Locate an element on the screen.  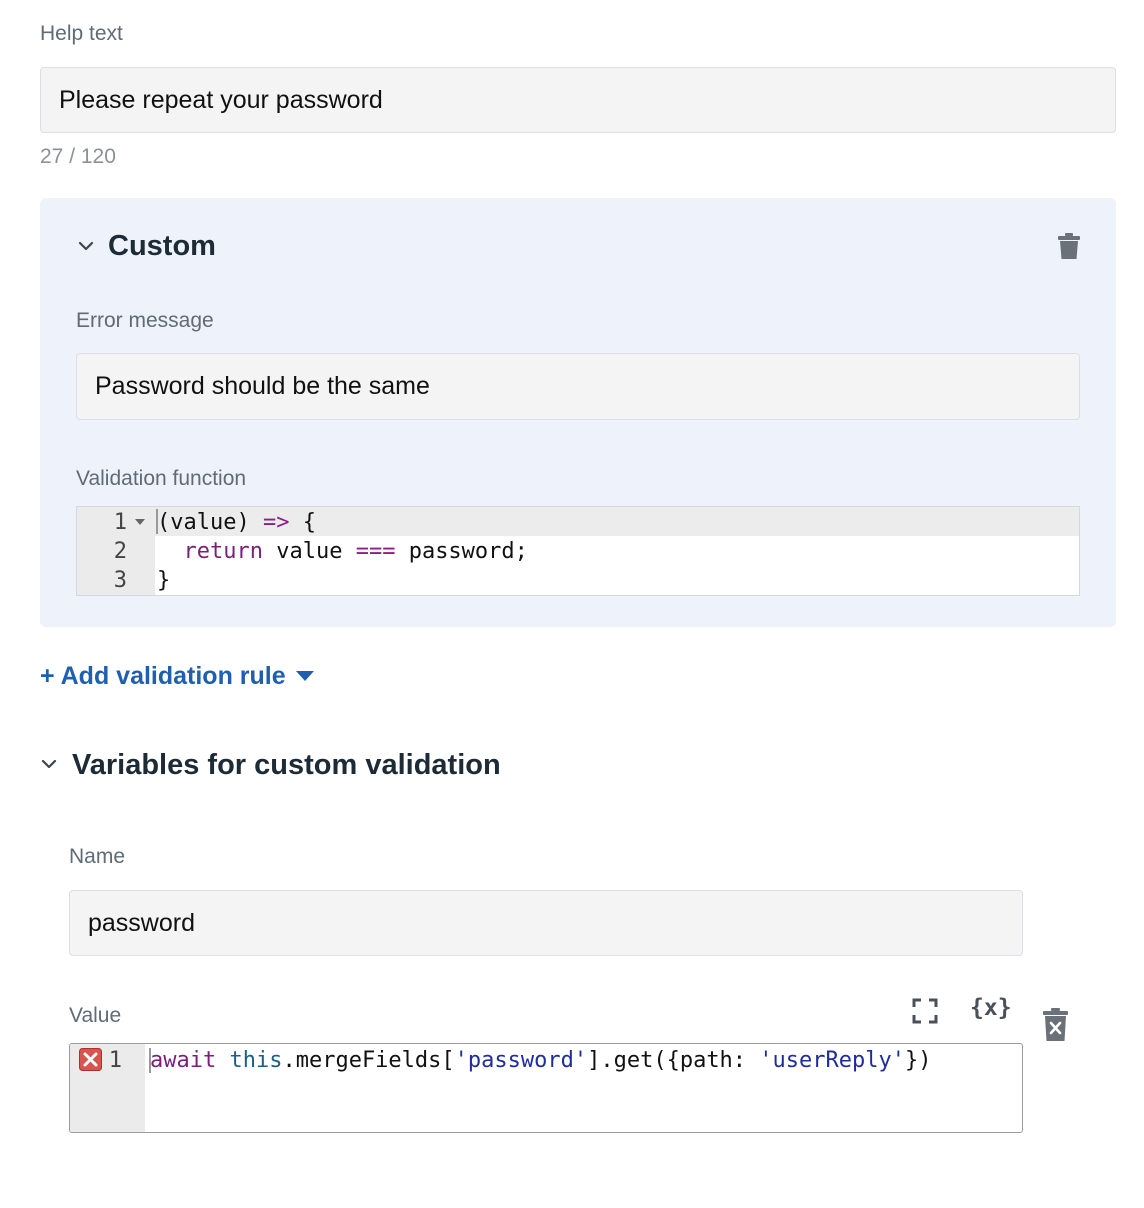
character-counter: 27 / 120 is located at coordinates (78, 156).